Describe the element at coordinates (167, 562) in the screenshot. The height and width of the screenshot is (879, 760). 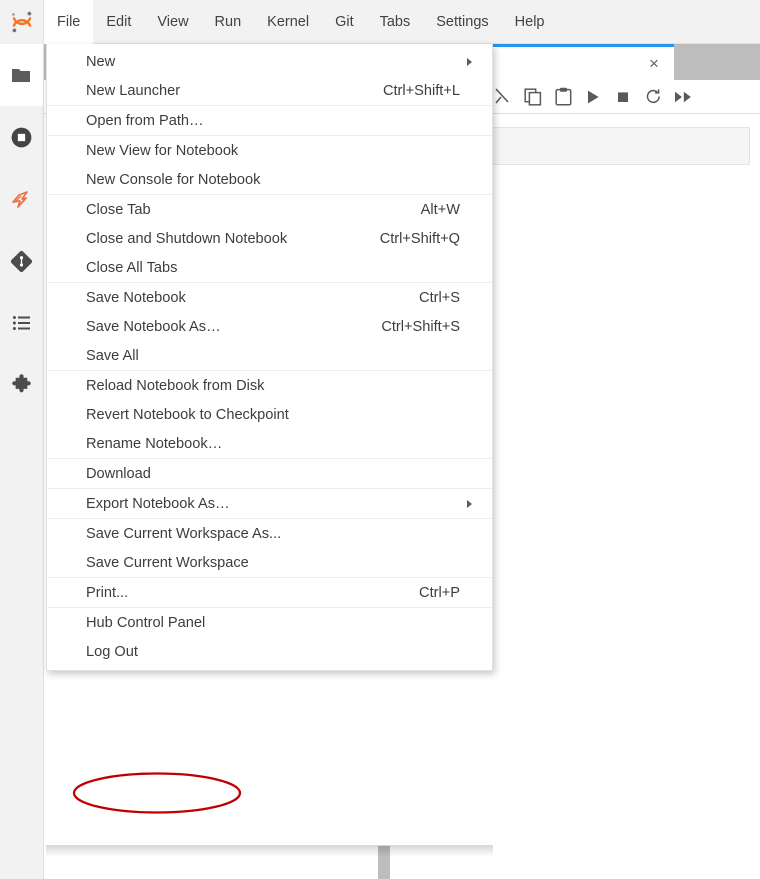
I see `menu-item-label: Save Current Workspace` at that location.